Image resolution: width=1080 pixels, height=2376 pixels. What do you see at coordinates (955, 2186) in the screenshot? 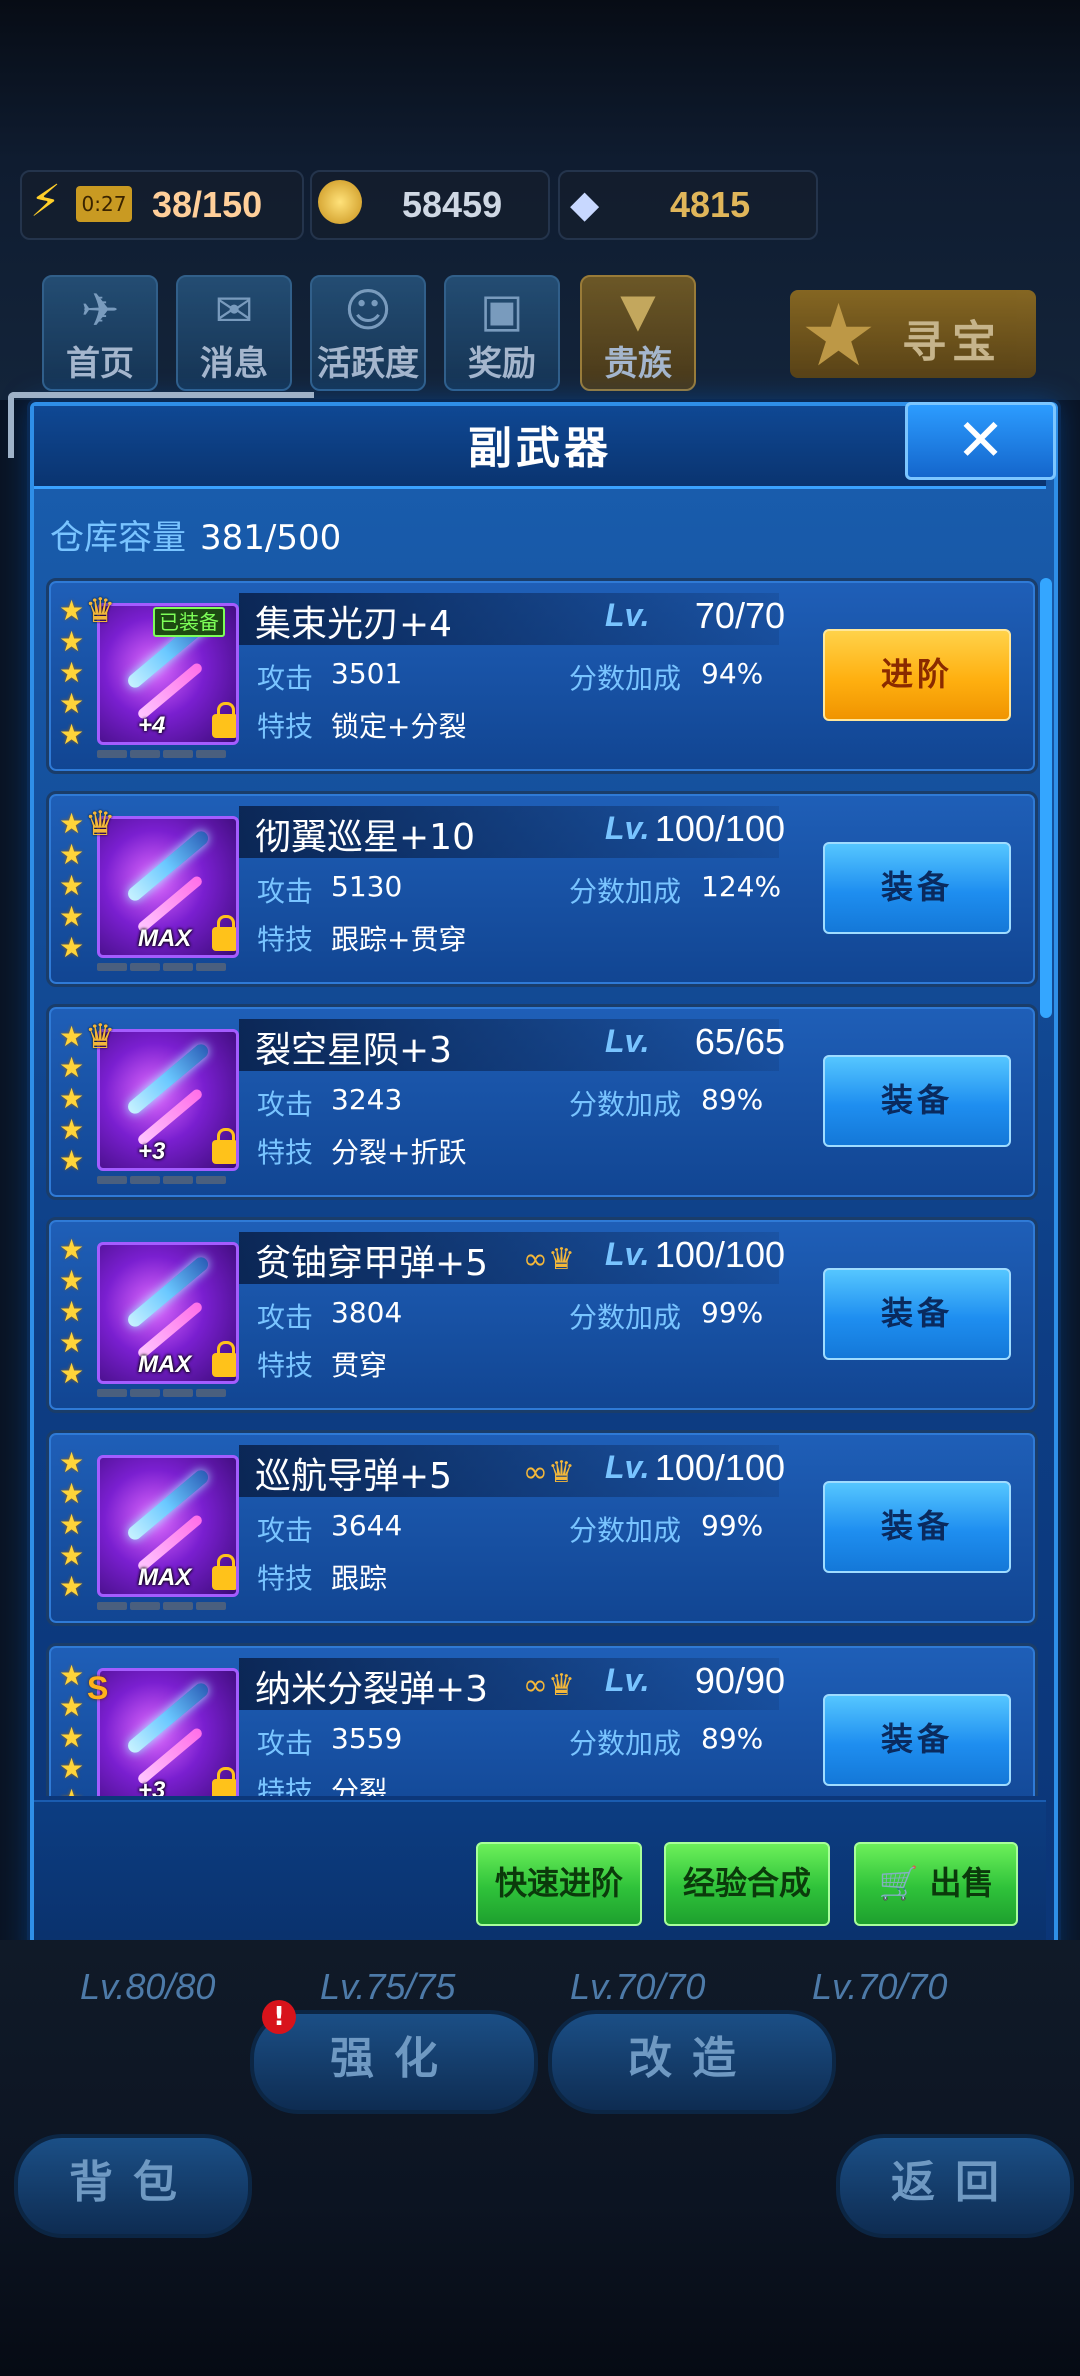
I see `back-button: 返回` at bounding box center [955, 2186].